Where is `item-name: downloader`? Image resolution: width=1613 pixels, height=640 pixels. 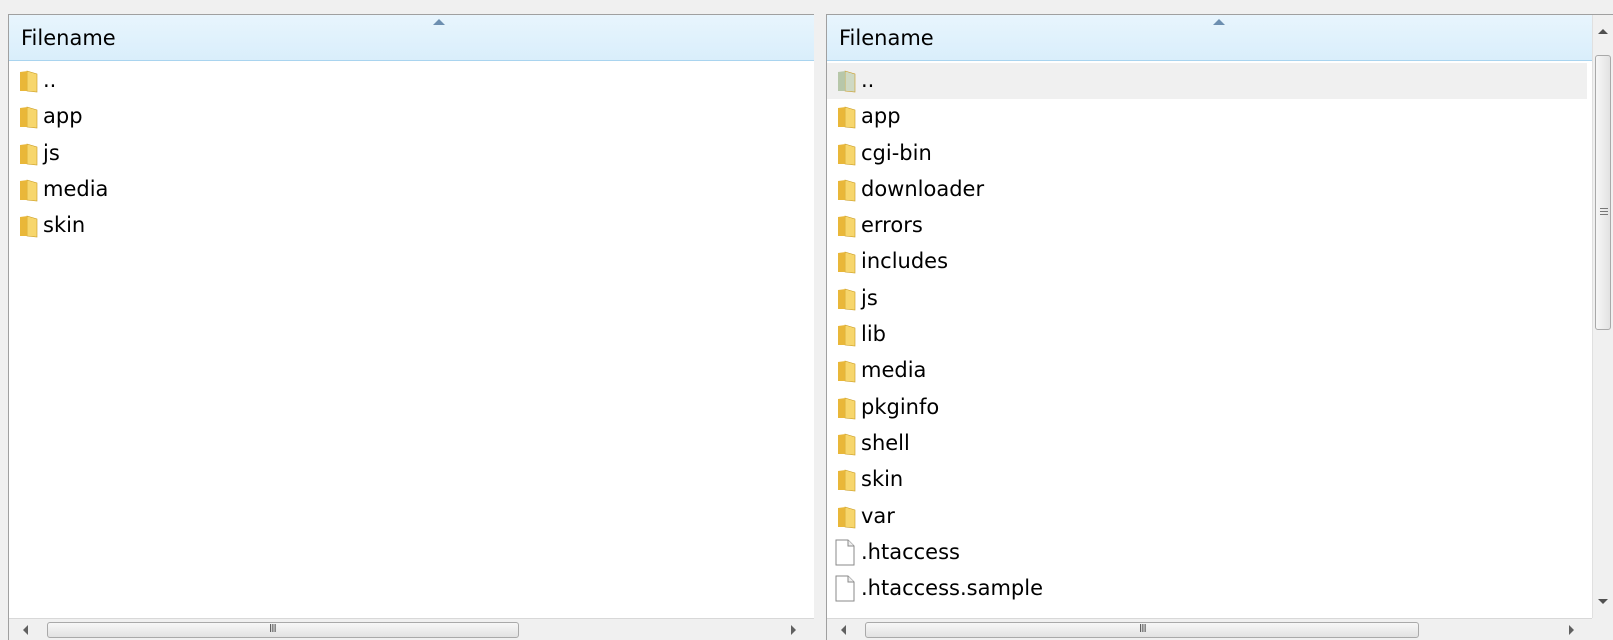
item-name: downloader is located at coordinates (923, 188).